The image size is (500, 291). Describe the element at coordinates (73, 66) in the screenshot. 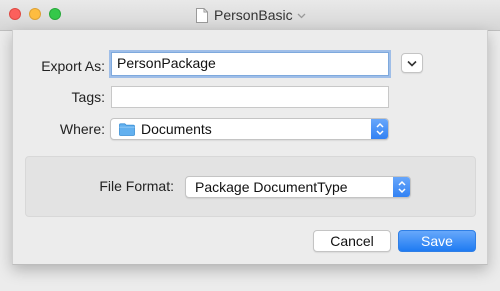

I see `export-as-label: Export As:` at that location.